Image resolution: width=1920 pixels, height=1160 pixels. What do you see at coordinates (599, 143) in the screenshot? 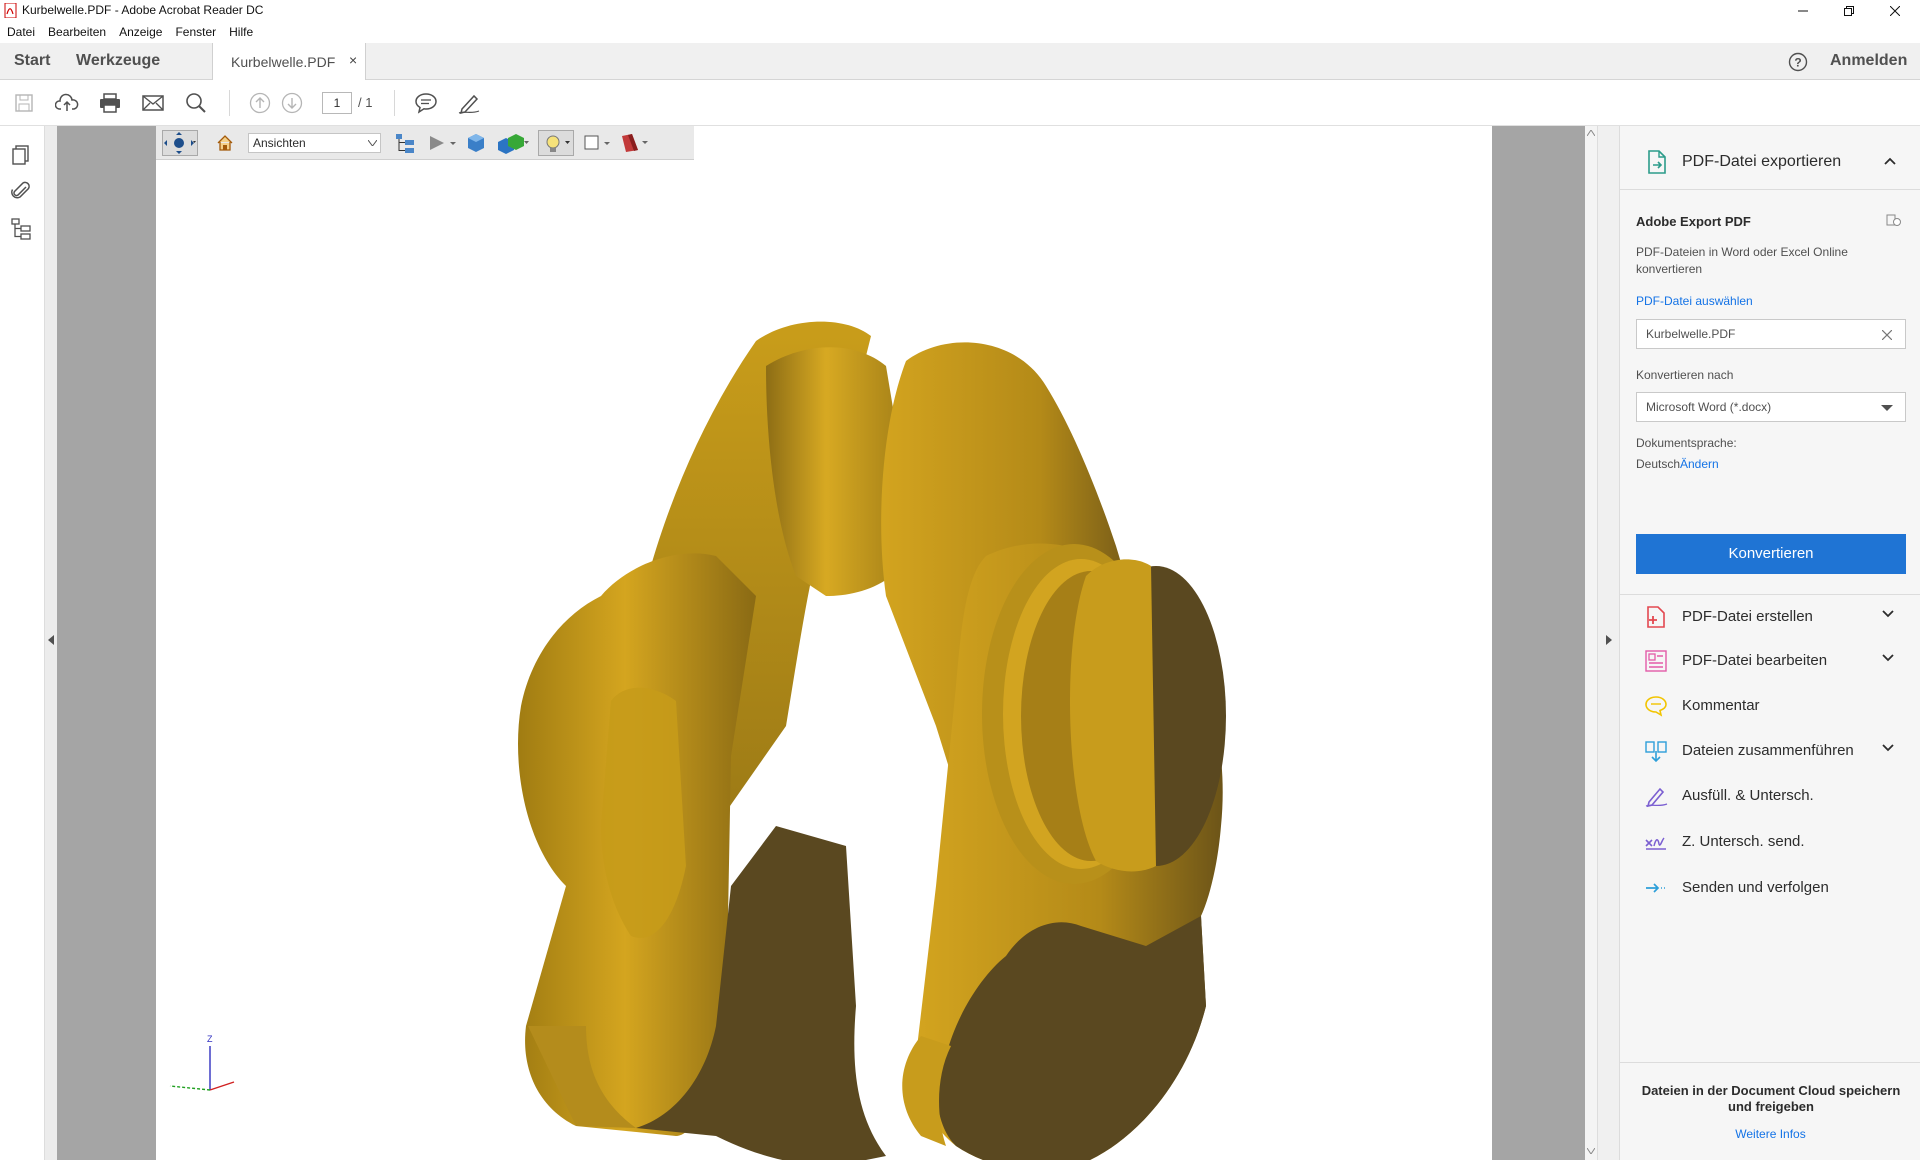
I see `background-color-icon` at bounding box center [599, 143].